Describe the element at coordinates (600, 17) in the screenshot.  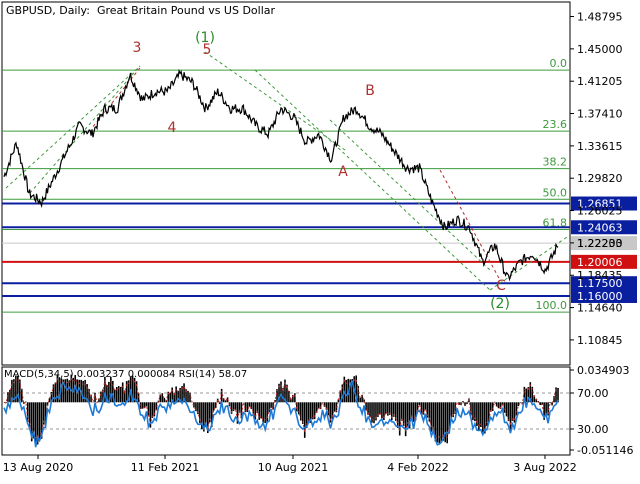
I see `price-axis-label: 1.48795` at that location.